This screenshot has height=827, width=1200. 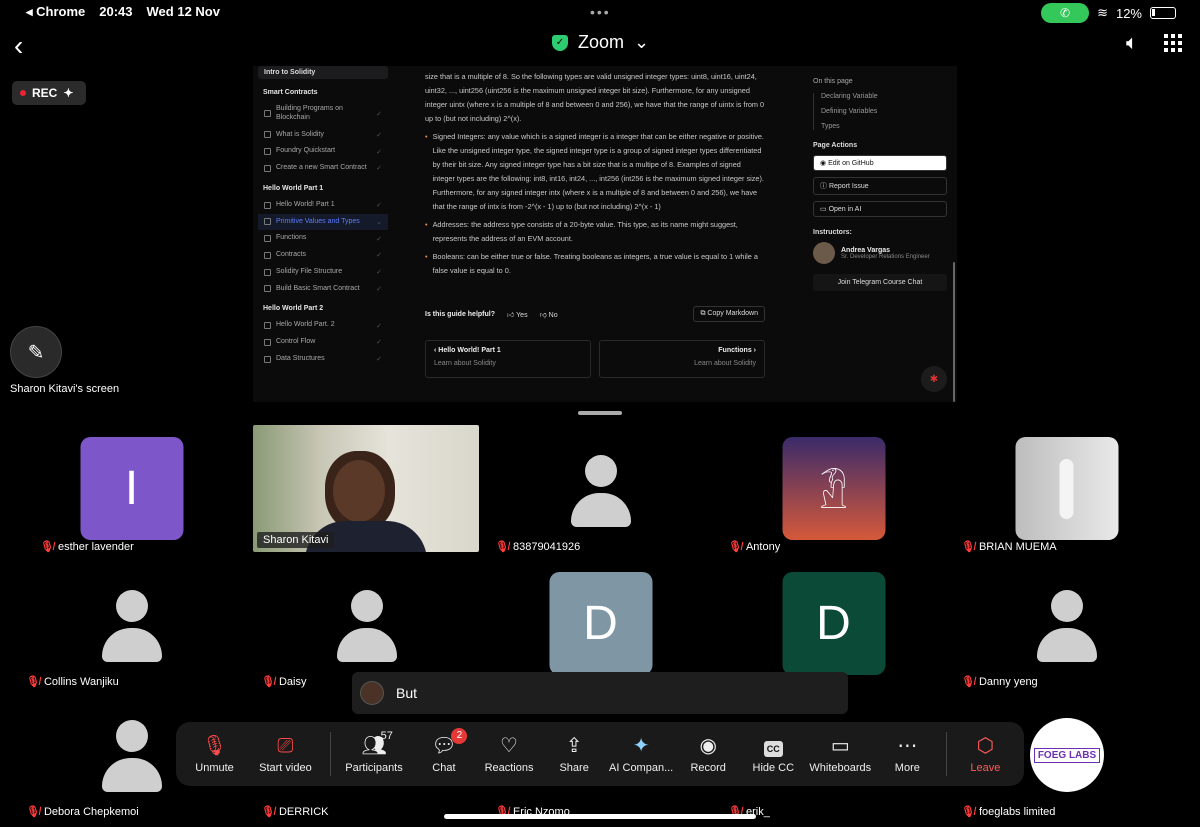 What do you see at coordinates (508, 754) in the screenshot?
I see `reactions-button: ♡ Reactions` at bounding box center [508, 754].